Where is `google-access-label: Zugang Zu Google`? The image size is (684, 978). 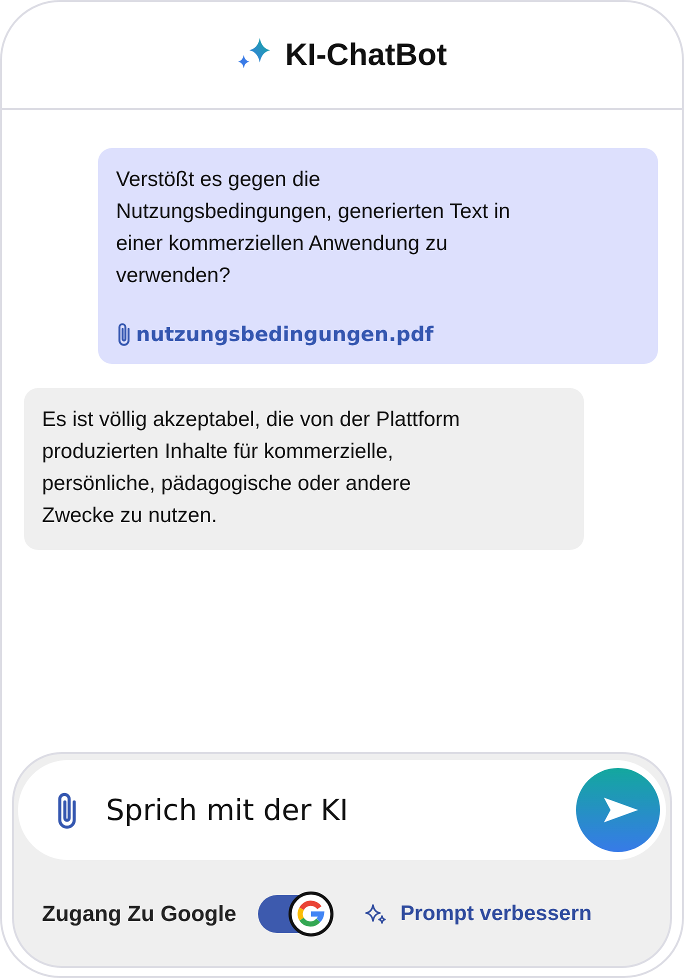 google-access-label: Zugang Zu Google is located at coordinates (139, 914).